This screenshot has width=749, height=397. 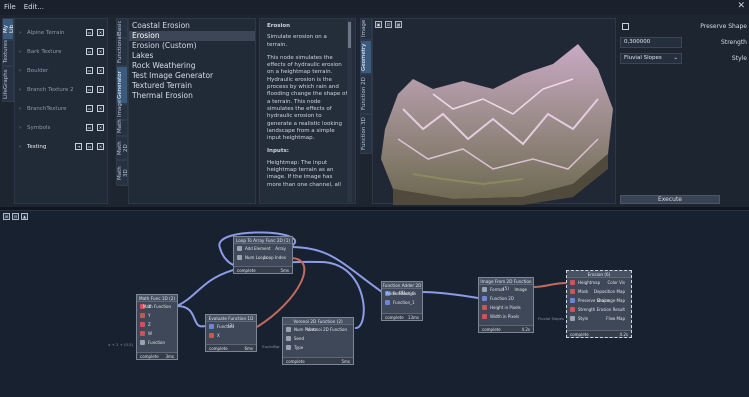 I want to click on grid-icon: ▦, so click(x=398, y=24).